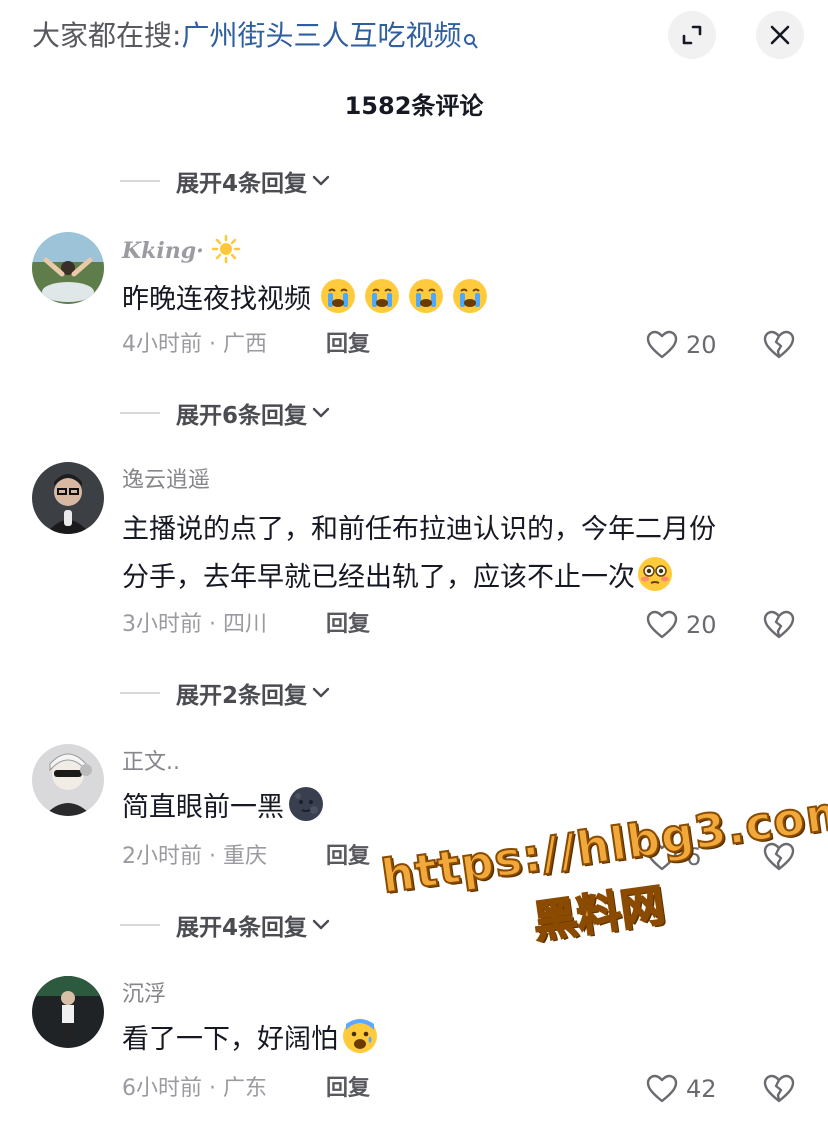 This screenshot has height=1146, width=828. What do you see at coordinates (107, 35) in the screenshot?
I see `search-suggestion-prefix: 大家都在搜:` at bounding box center [107, 35].